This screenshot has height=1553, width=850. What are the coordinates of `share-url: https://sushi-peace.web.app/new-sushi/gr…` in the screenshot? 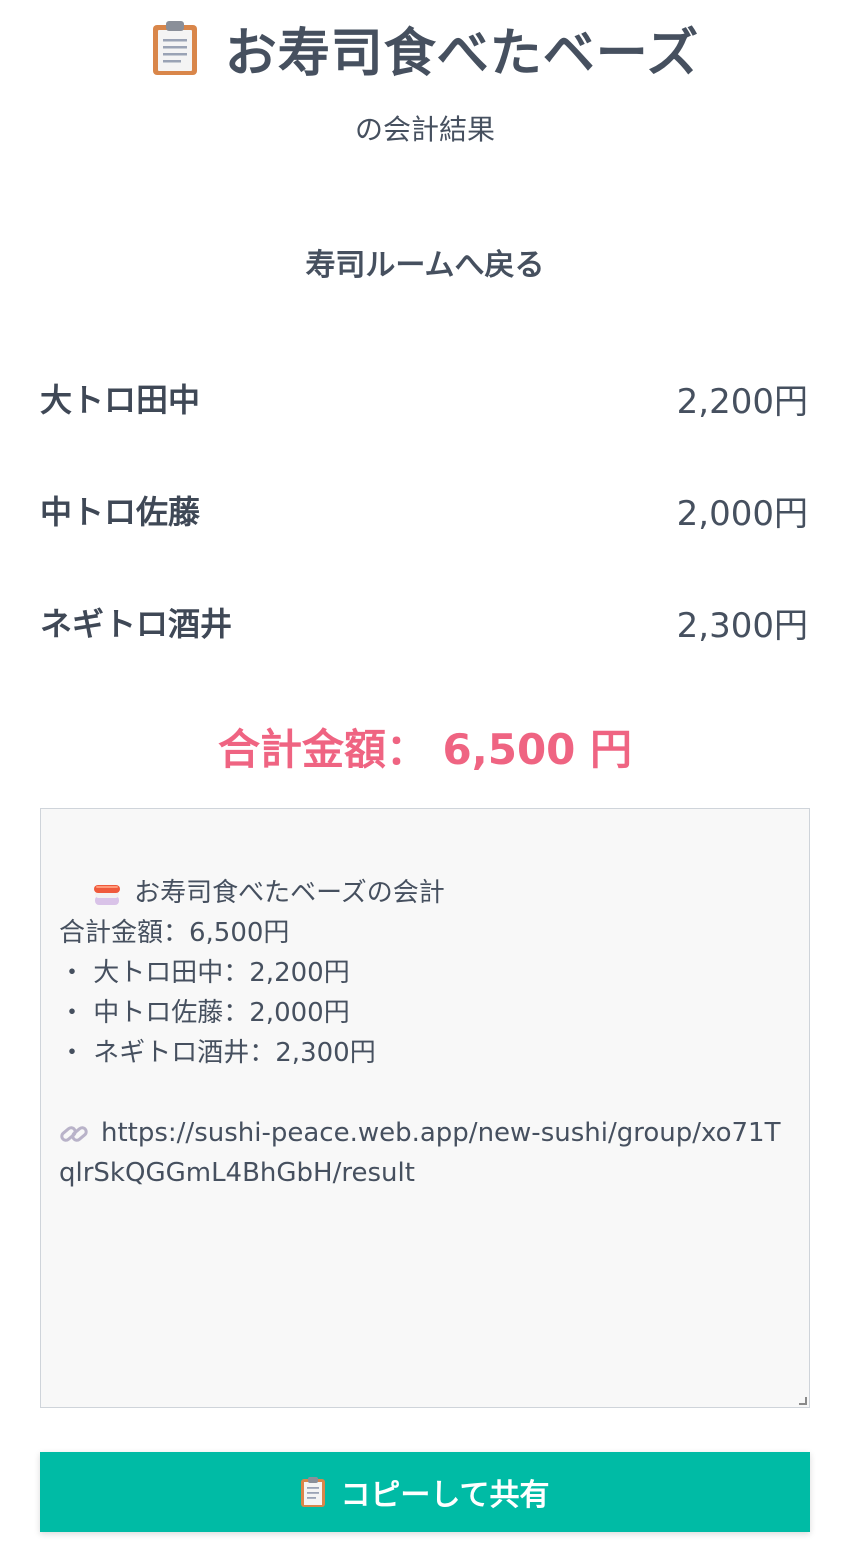 It's located at (420, 1153).